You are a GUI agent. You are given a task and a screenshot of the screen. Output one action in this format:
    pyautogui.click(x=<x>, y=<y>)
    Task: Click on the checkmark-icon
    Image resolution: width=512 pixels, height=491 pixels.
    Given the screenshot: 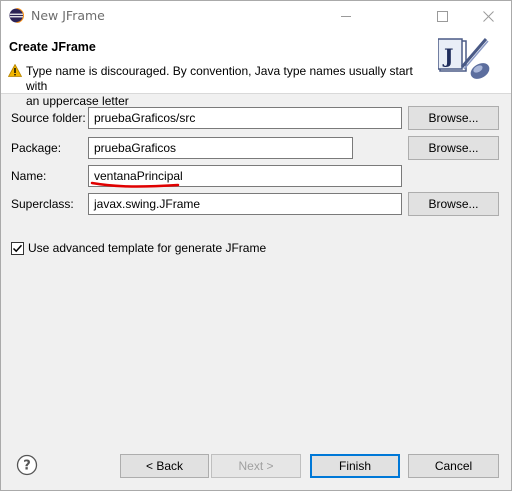 What is the action you would take?
    pyautogui.click(x=17, y=248)
    